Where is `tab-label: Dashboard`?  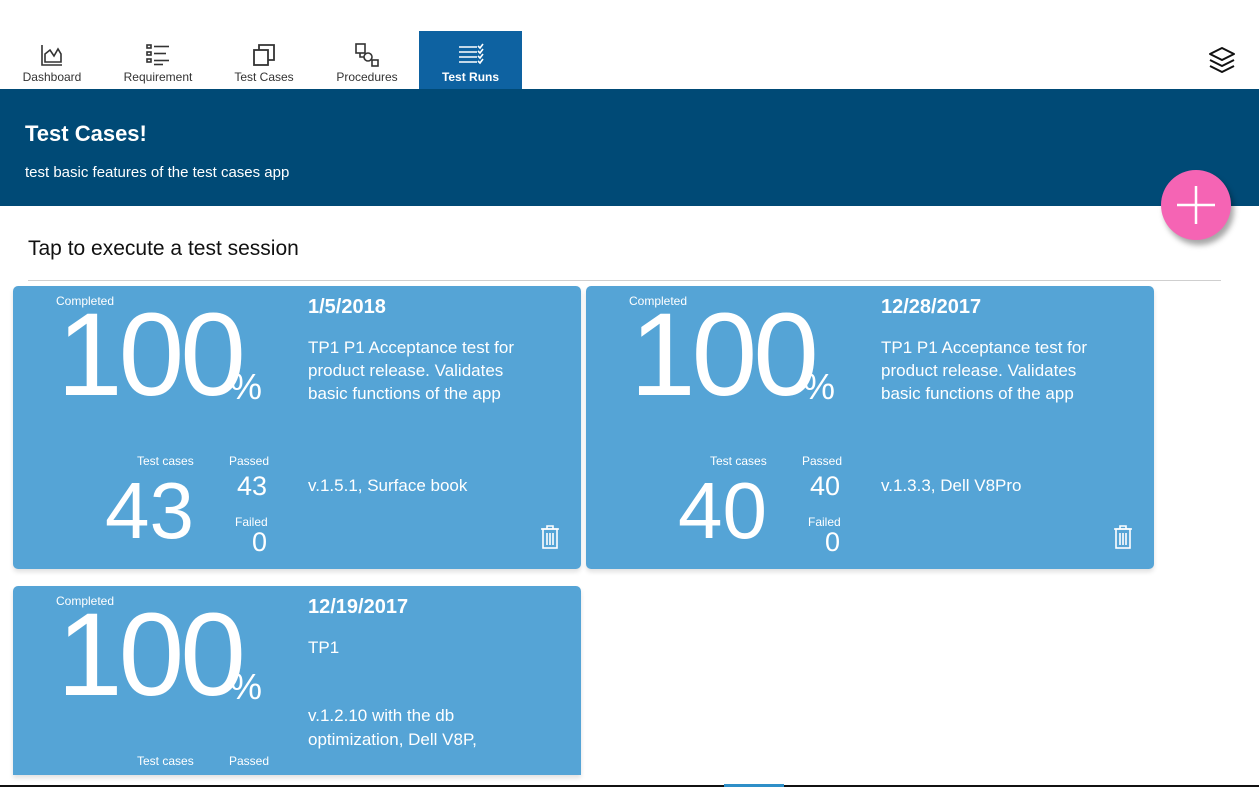
tab-label: Dashboard is located at coordinates (52, 77).